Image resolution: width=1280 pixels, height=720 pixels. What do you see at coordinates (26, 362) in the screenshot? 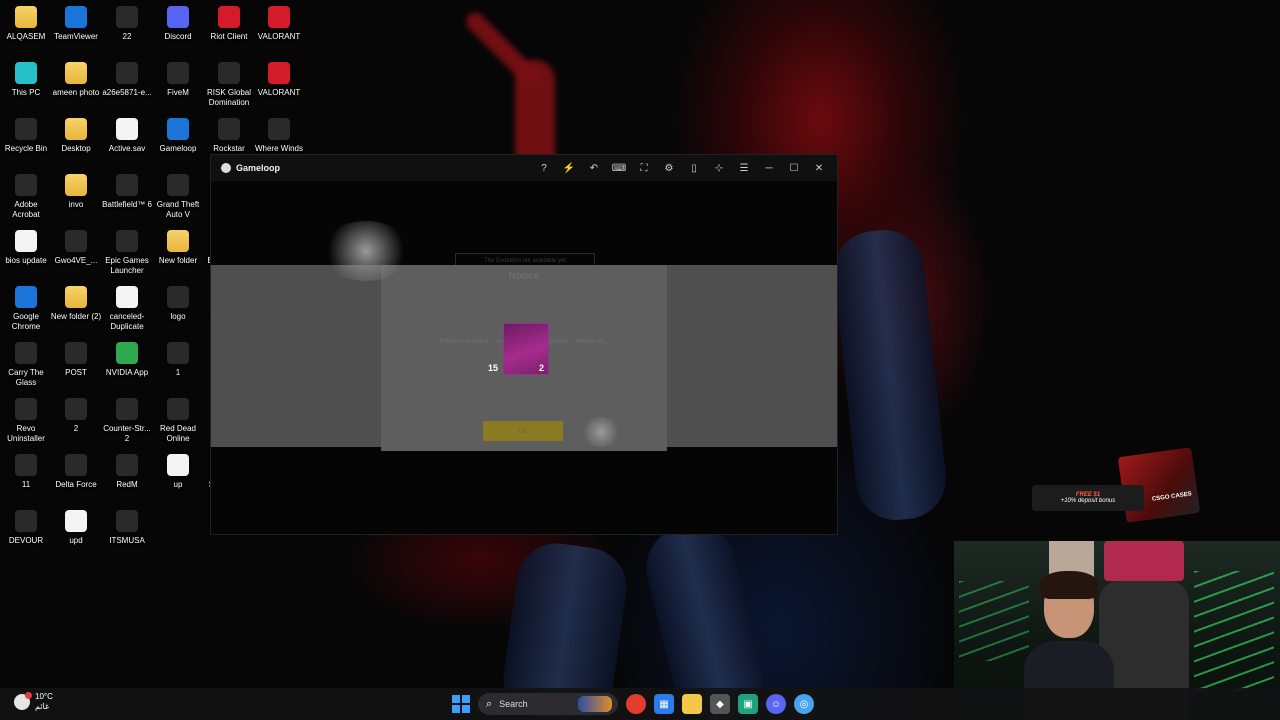
I see `desktop-icon: Carry The Glass` at bounding box center [26, 362].